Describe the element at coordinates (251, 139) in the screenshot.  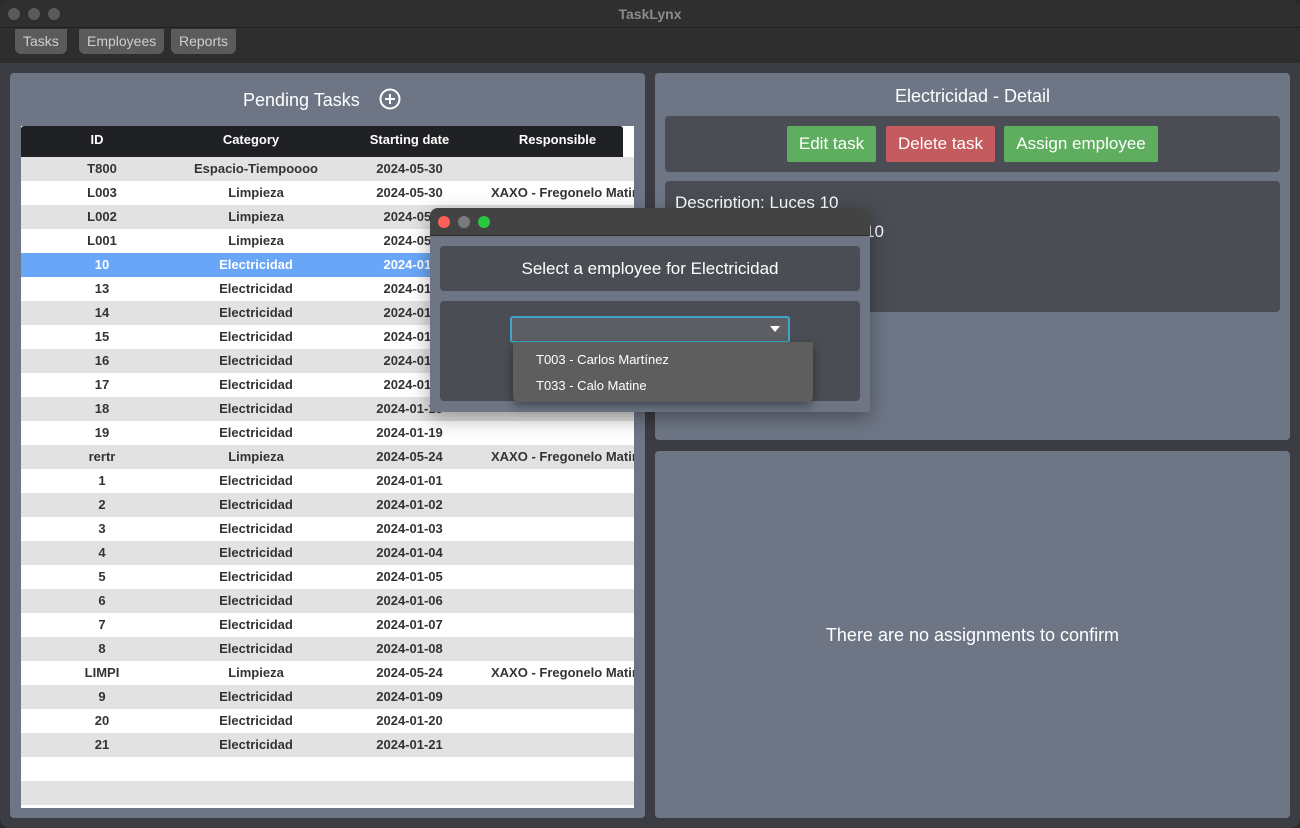
I see `column-header-category: Category` at that location.